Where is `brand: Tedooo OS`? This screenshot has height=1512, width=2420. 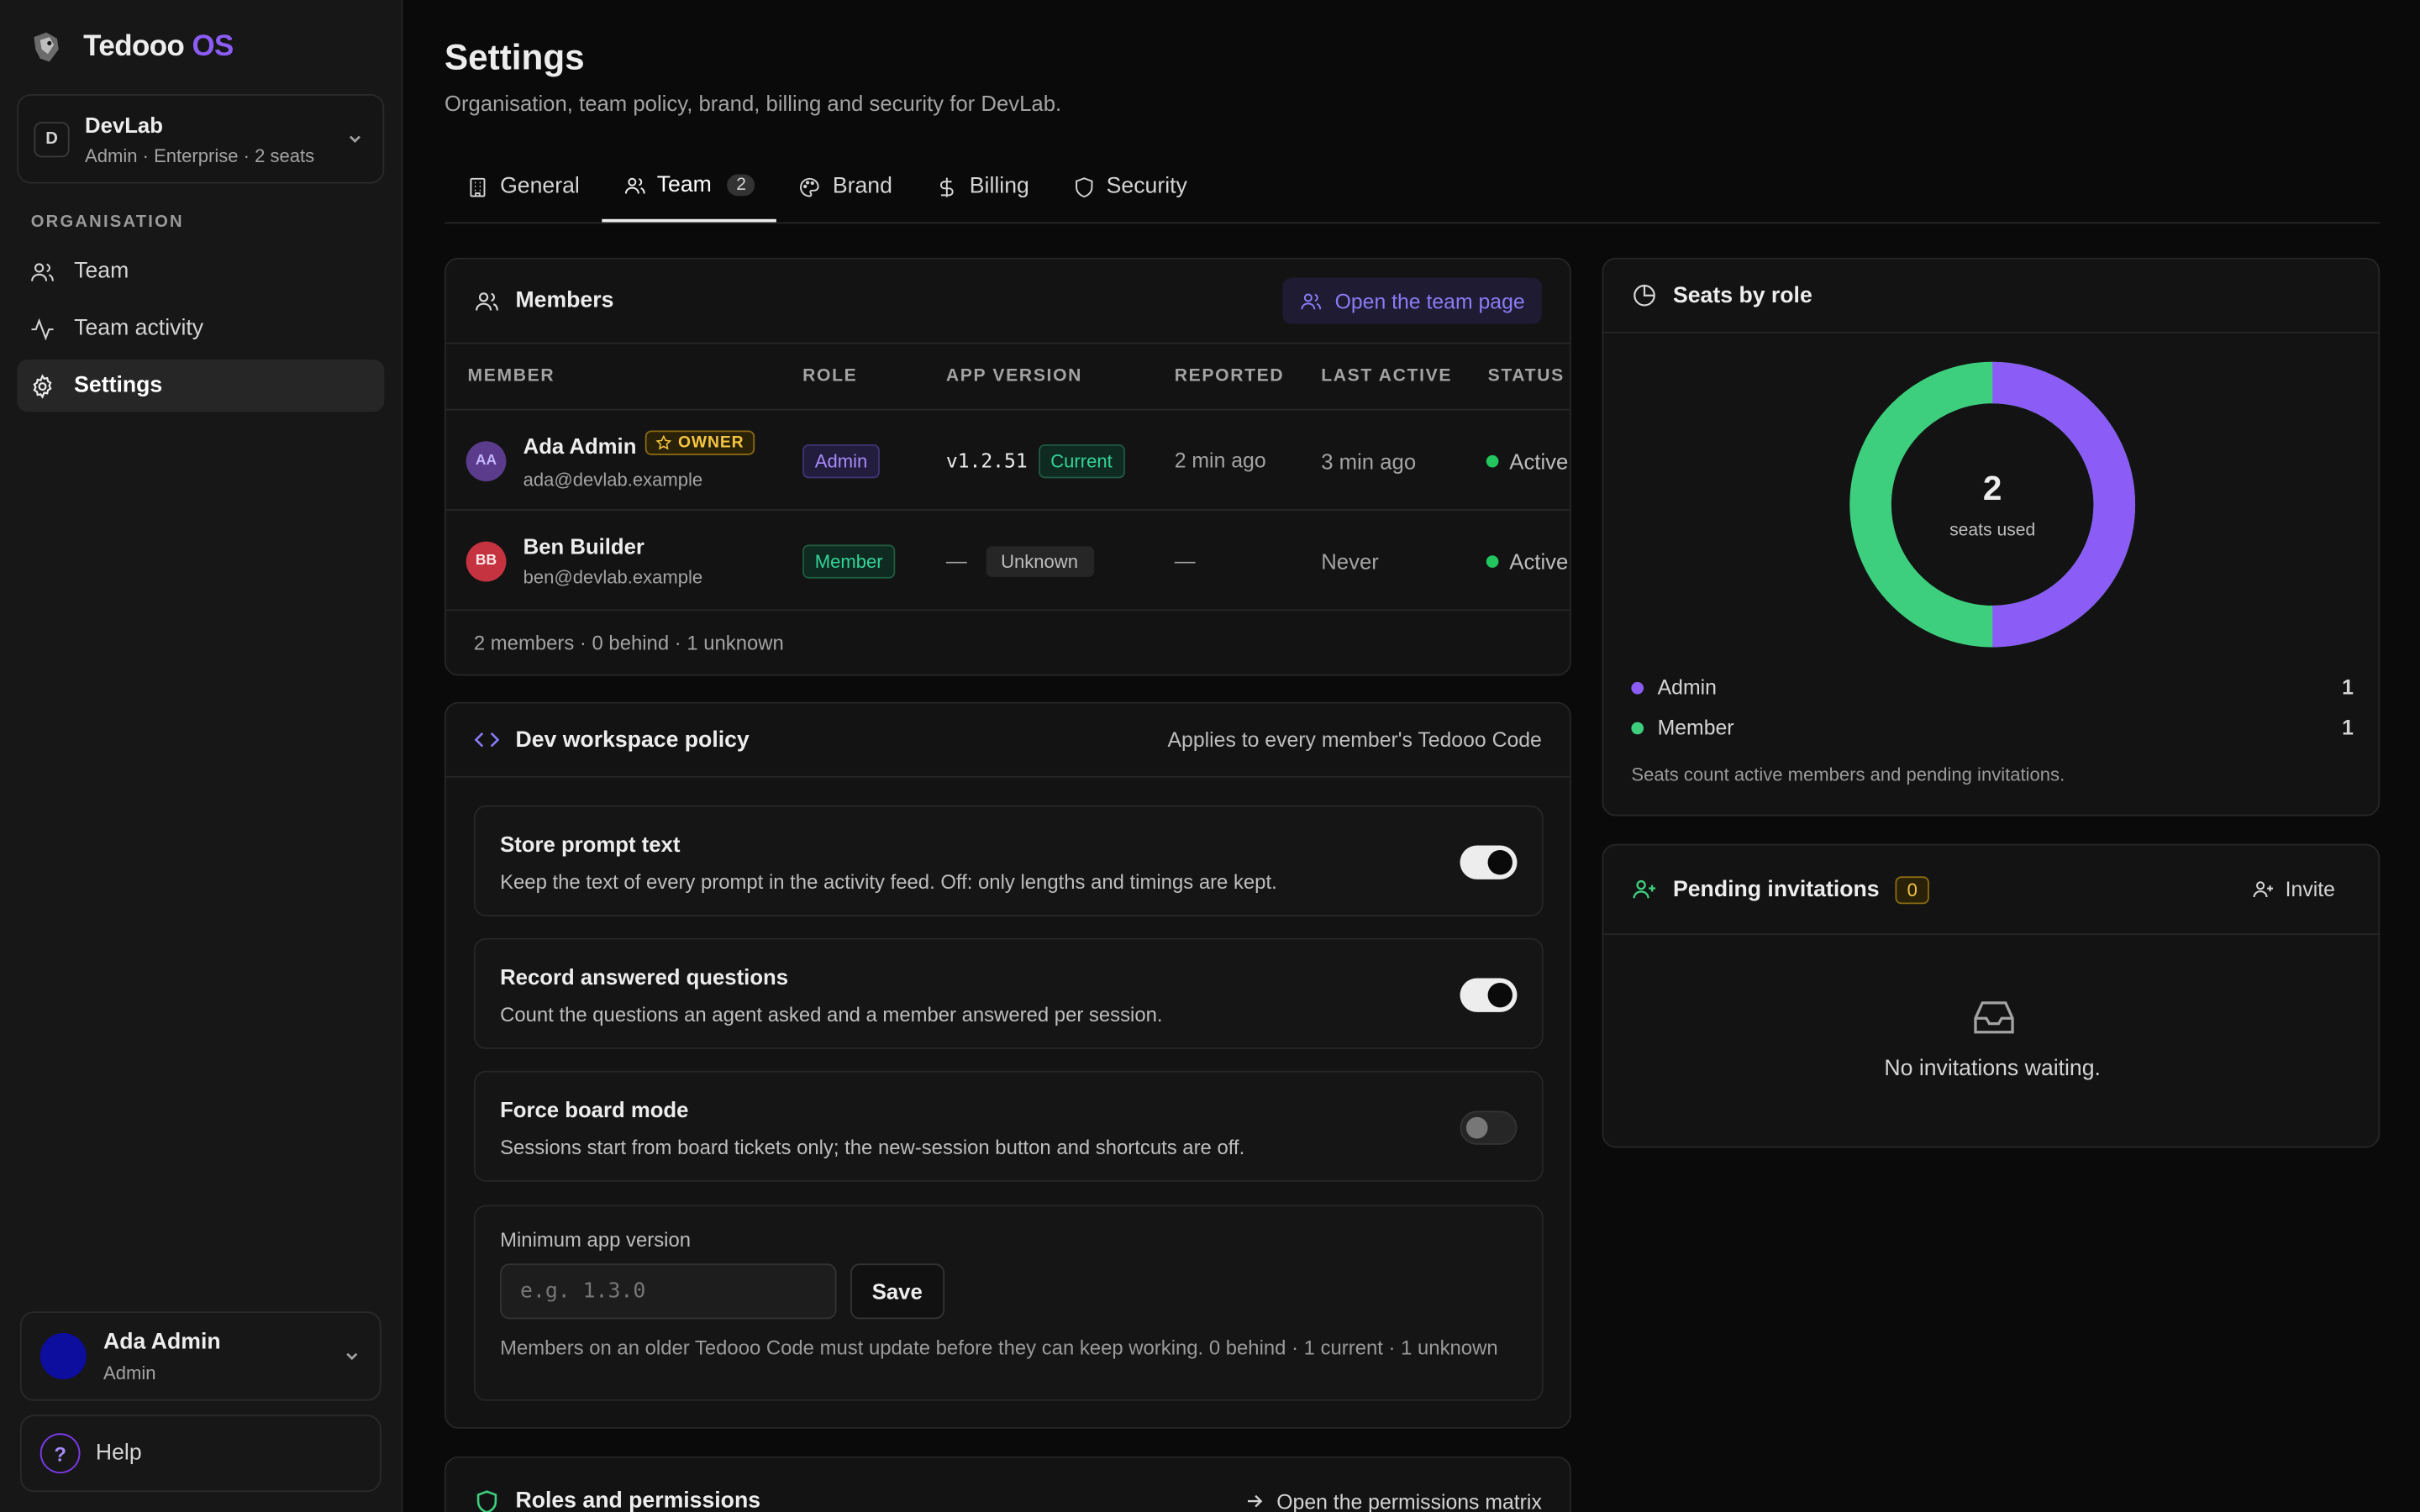 brand: Tedooo OS is located at coordinates (132, 48).